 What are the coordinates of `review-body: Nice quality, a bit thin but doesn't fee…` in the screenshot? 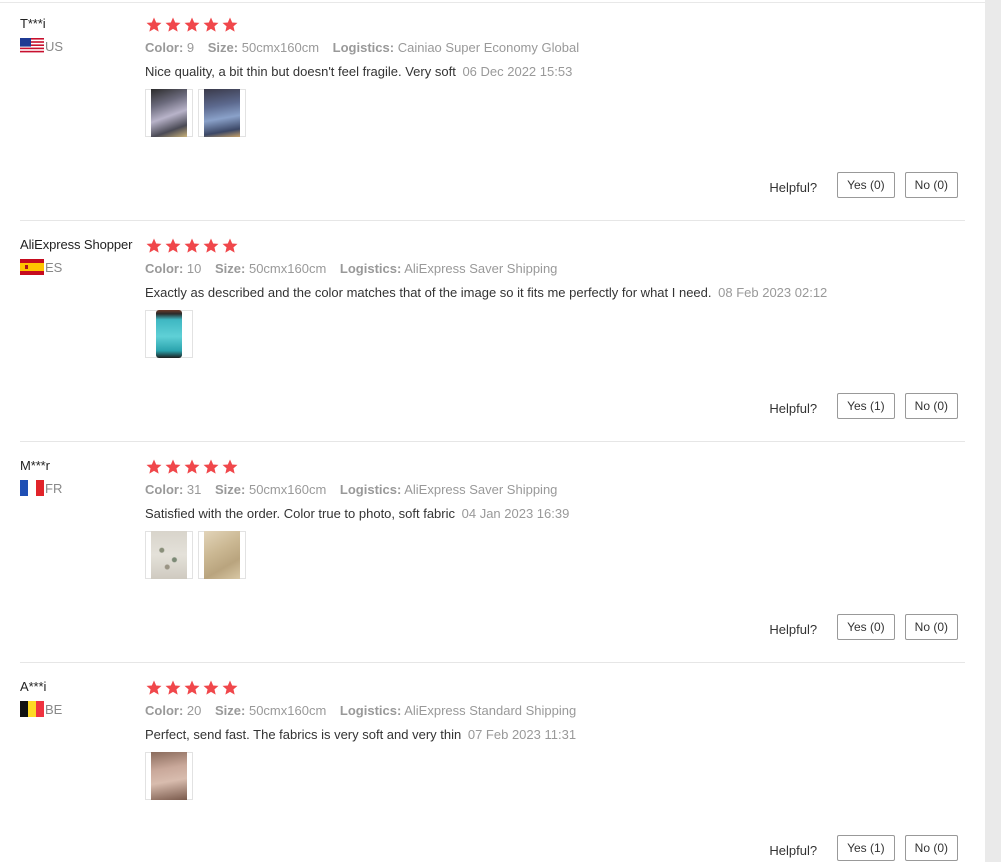 It's located at (300, 71).